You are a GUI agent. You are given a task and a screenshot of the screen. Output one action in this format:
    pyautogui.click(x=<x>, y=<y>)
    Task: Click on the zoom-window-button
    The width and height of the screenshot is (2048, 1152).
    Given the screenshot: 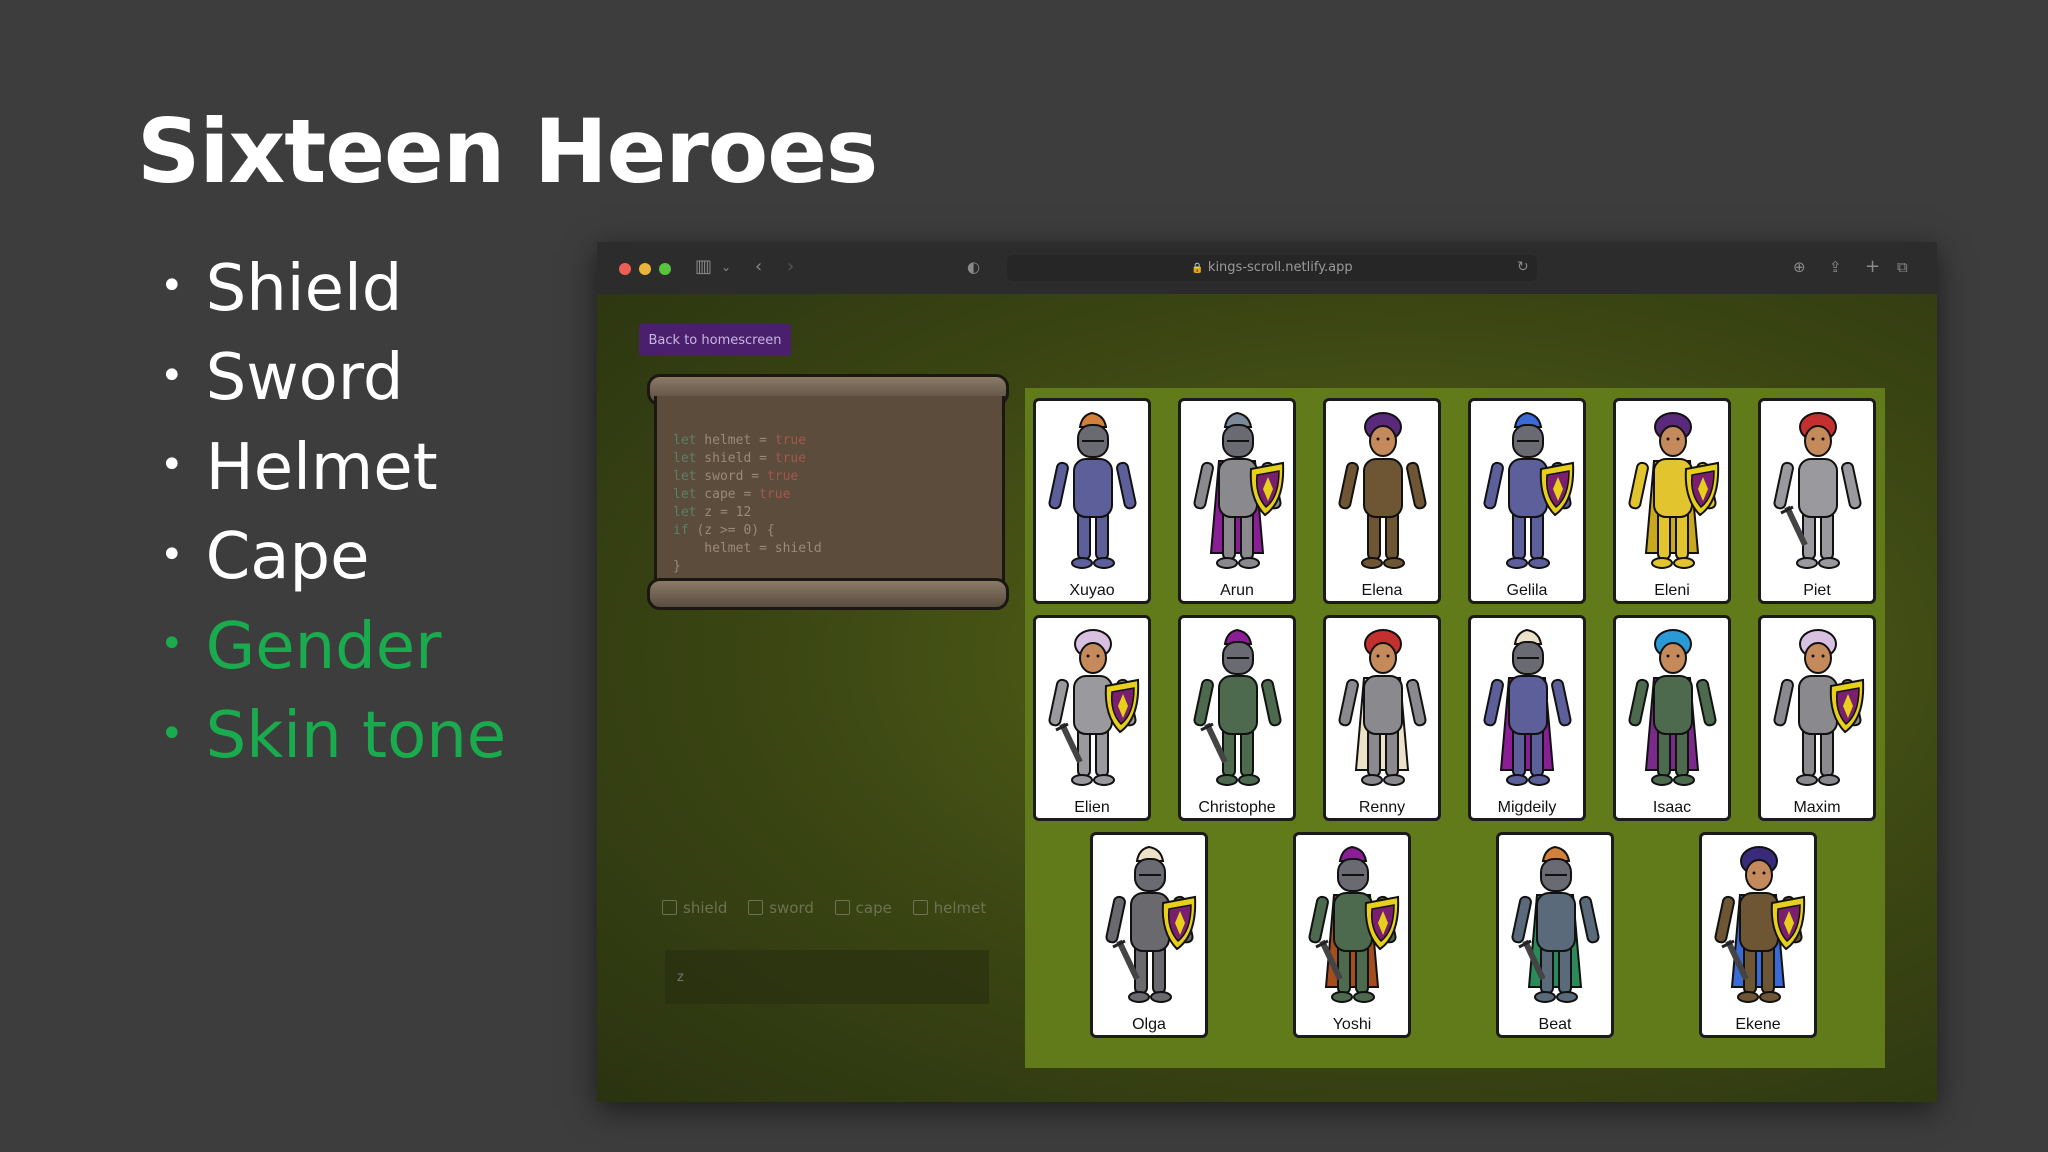 What is the action you would take?
    pyautogui.click(x=665, y=269)
    